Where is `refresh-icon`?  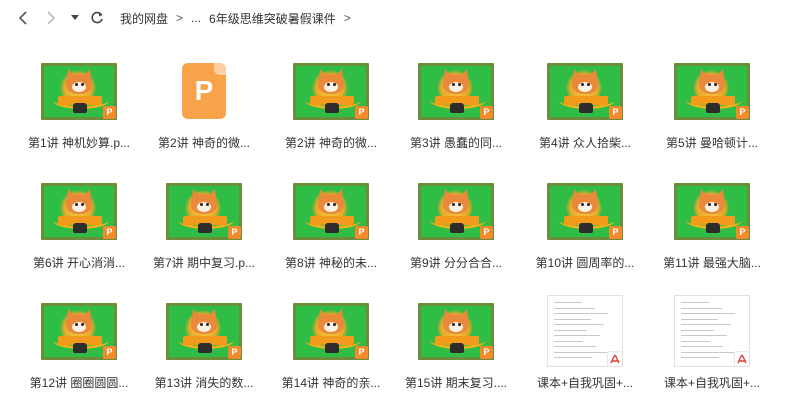
refresh-icon is located at coordinates (97, 17).